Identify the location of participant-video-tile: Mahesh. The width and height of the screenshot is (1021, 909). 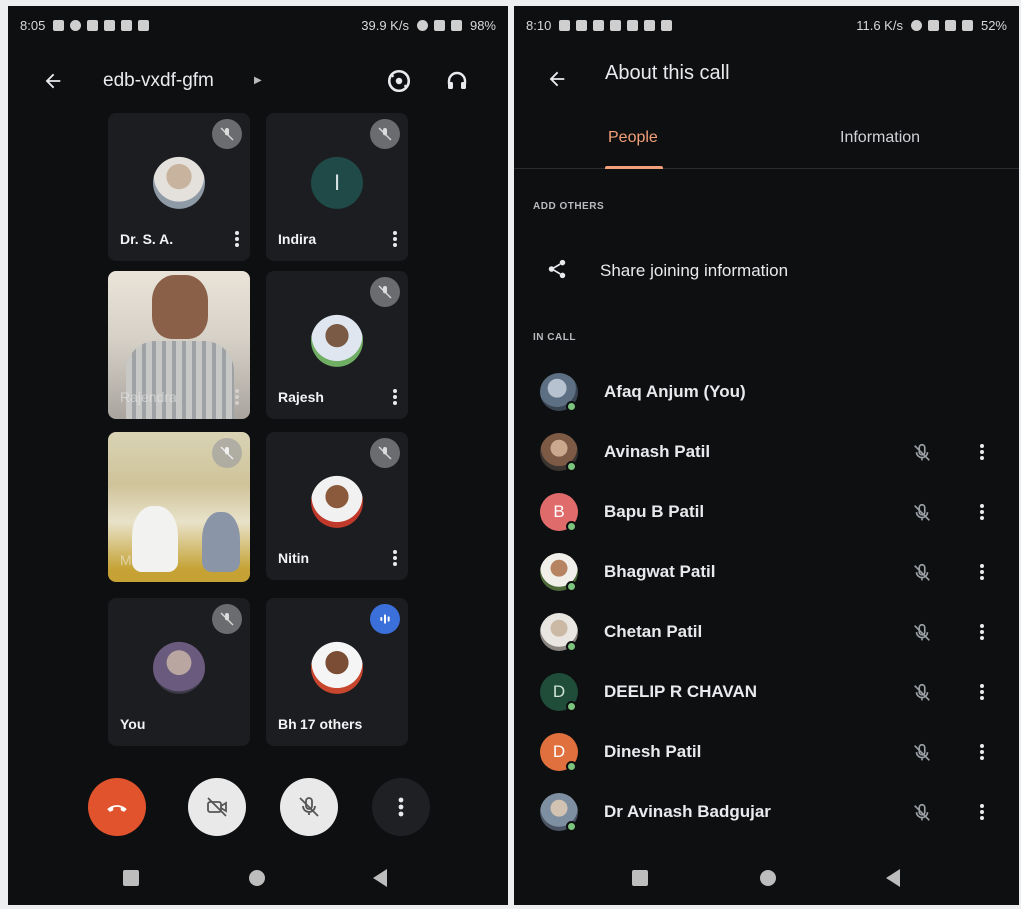
(179, 507).